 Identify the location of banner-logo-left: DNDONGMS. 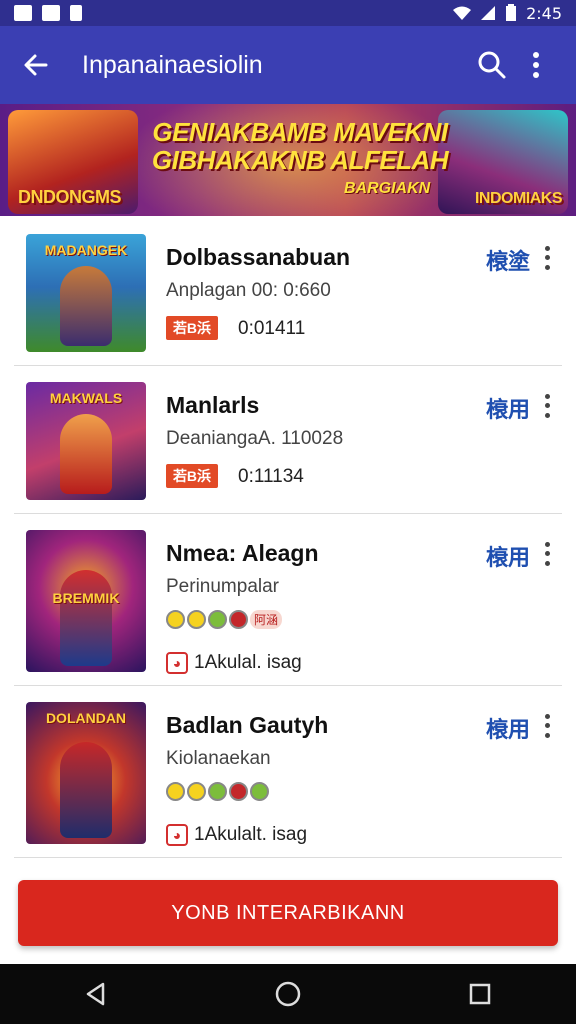
(70, 197).